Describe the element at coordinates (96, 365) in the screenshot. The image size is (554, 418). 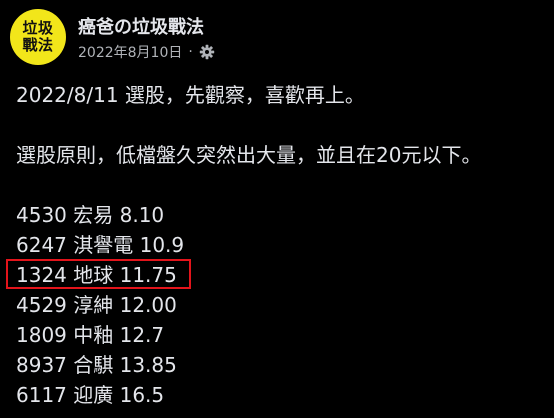
I see `stock-text: 8937 合騏 13.85` at that location.